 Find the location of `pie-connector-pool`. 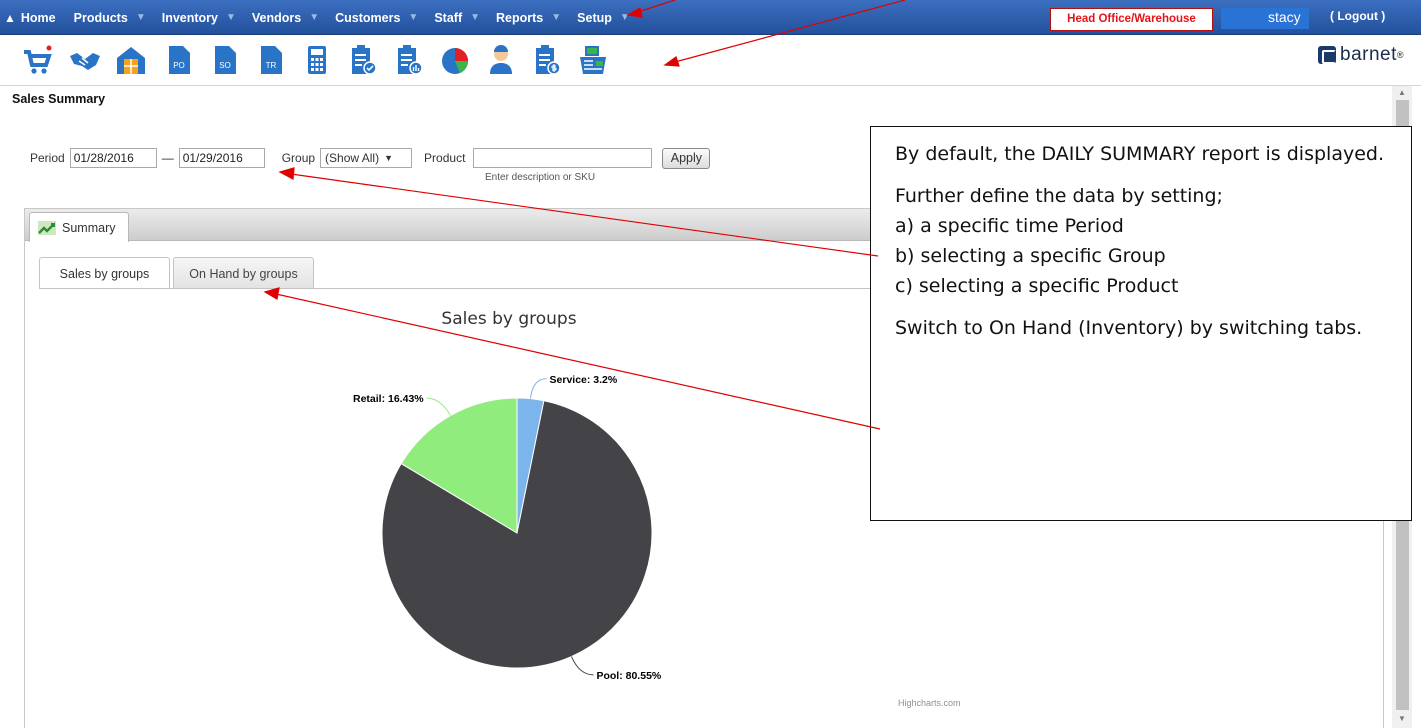

pie-connector-pool is located at coordinates (582, 666).